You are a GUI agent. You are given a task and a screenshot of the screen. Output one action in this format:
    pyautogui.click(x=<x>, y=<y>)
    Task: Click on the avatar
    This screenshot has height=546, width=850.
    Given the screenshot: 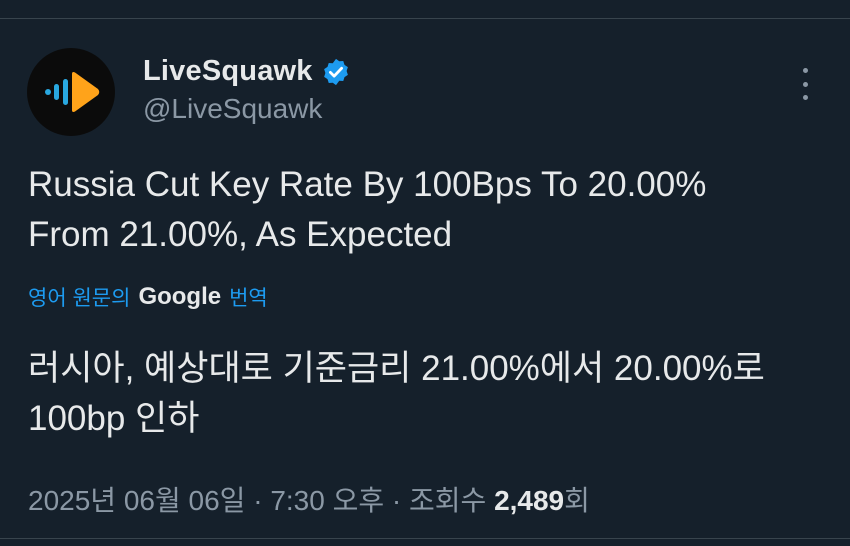 What is the action you would take?
    pyautogui.click(x=71, y=92)
    